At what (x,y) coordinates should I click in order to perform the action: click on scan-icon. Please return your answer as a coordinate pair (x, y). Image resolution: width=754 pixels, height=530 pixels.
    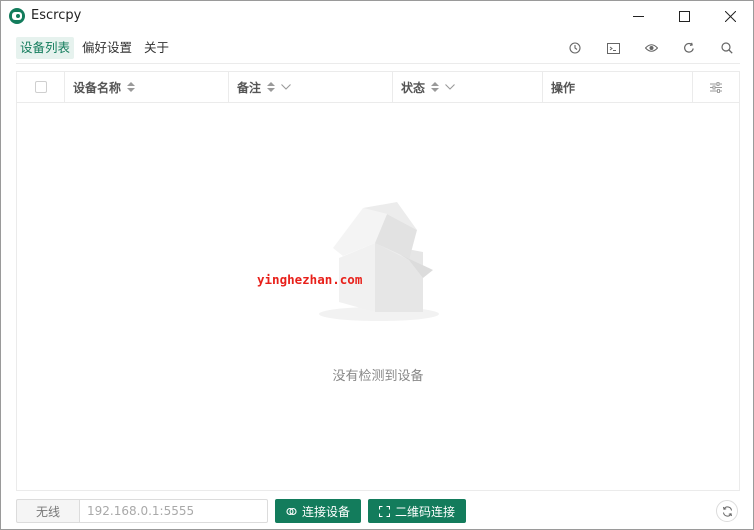
    Looking at the image, I should click on (384, 511).